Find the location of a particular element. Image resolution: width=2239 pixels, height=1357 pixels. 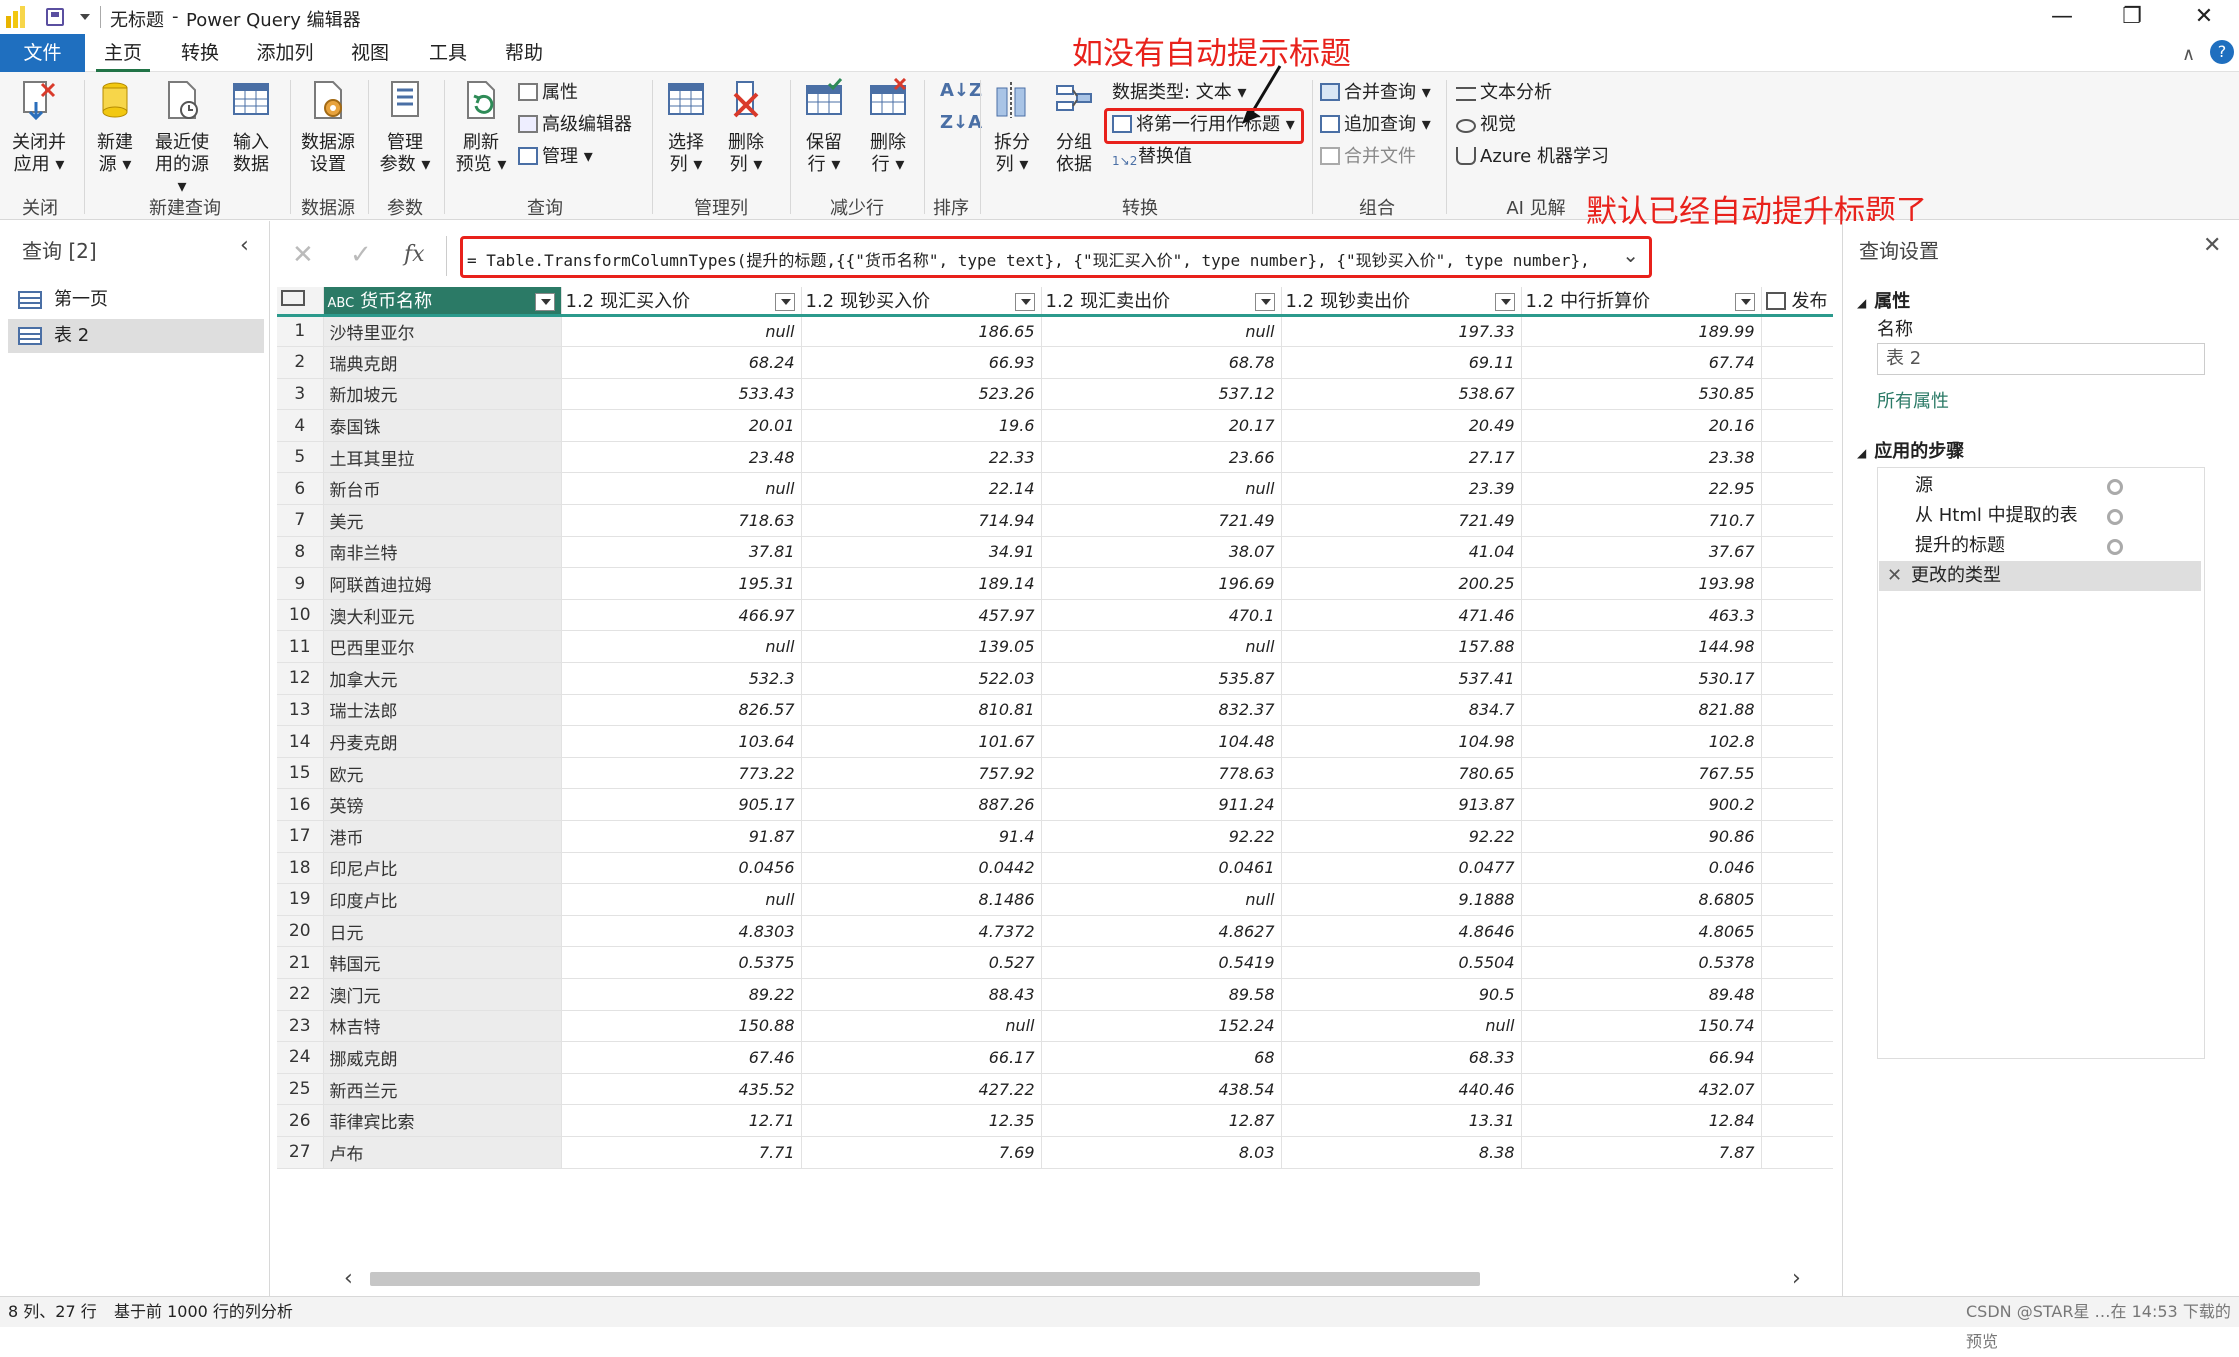

currency-cell: 沙特里亚尔 is located at coordinates (442, 331).